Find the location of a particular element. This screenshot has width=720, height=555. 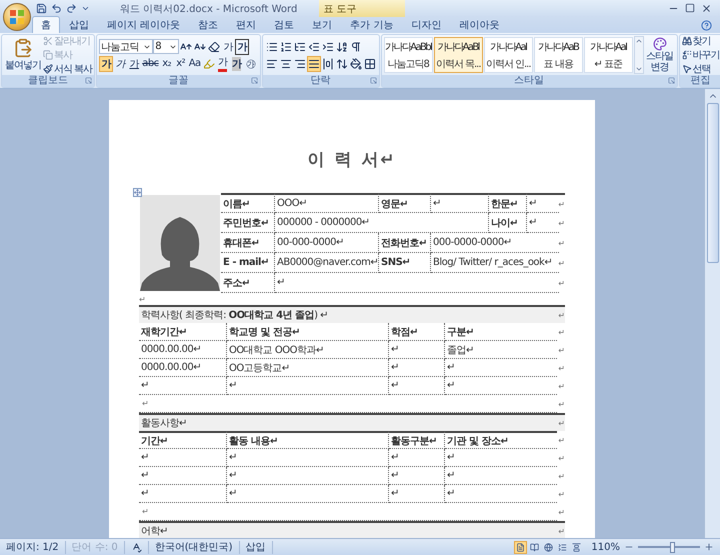

column-header: 기간↵ is located at coordinates (183, 440).